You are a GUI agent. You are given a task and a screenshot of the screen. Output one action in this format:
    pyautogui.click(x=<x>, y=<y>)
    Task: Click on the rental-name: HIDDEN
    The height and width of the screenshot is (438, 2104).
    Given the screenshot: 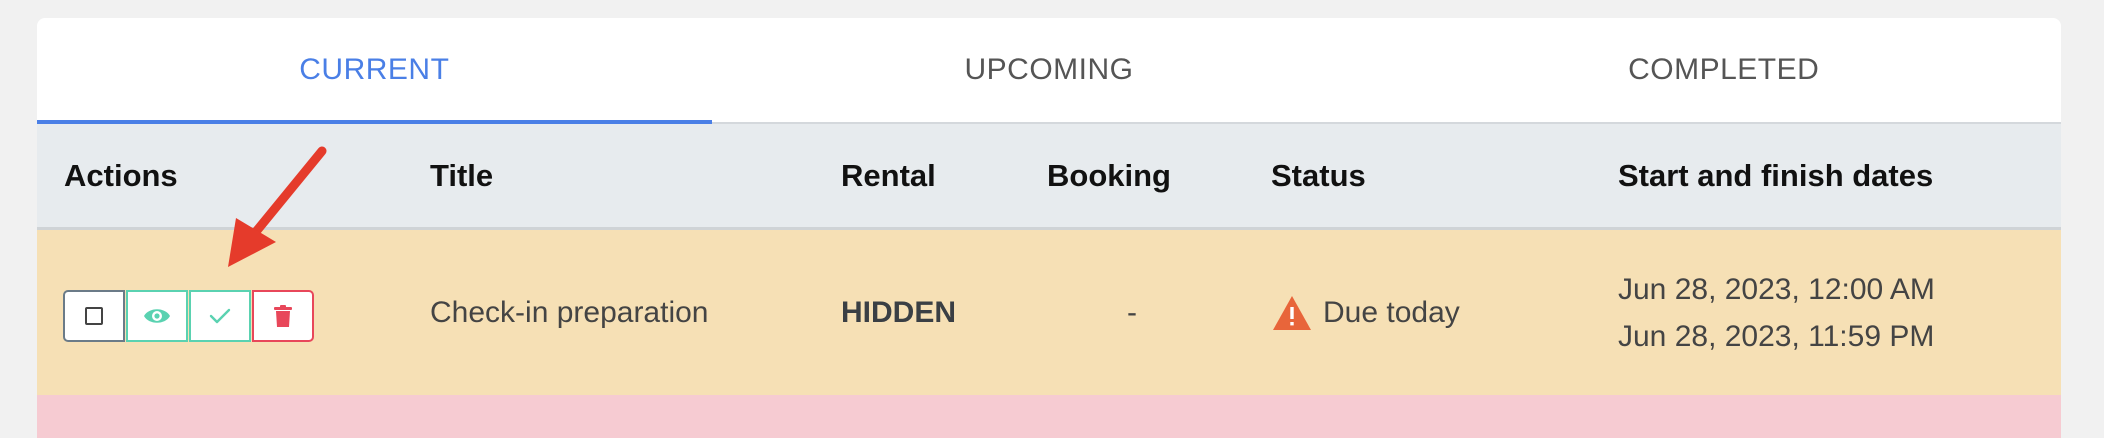 What is the action you would take?
    pyautogui.click(x=899, y=312)
    